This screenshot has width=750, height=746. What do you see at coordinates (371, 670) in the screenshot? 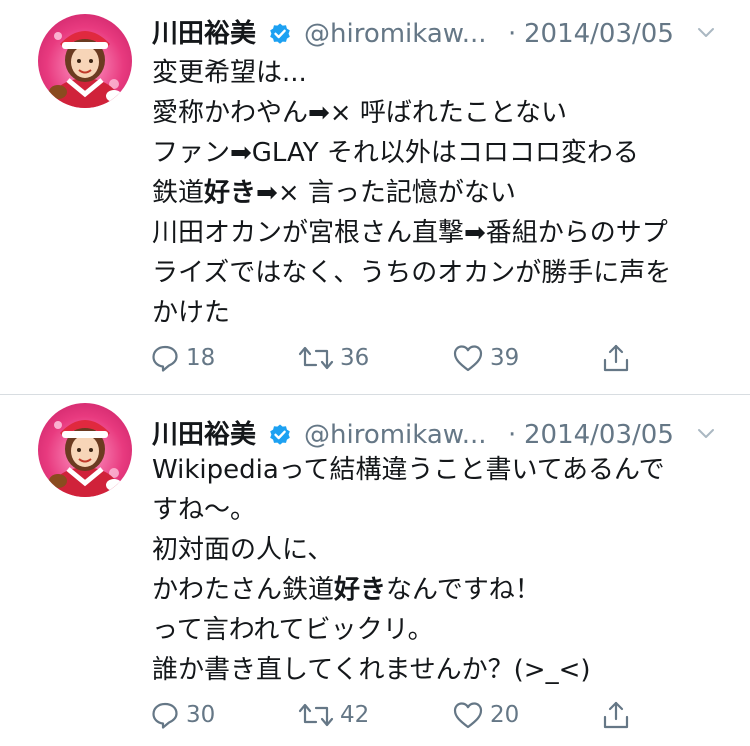
I see `tweet-line: 誰か書き直してくれませんか？(>_<)` at bounding box center [371, 670].